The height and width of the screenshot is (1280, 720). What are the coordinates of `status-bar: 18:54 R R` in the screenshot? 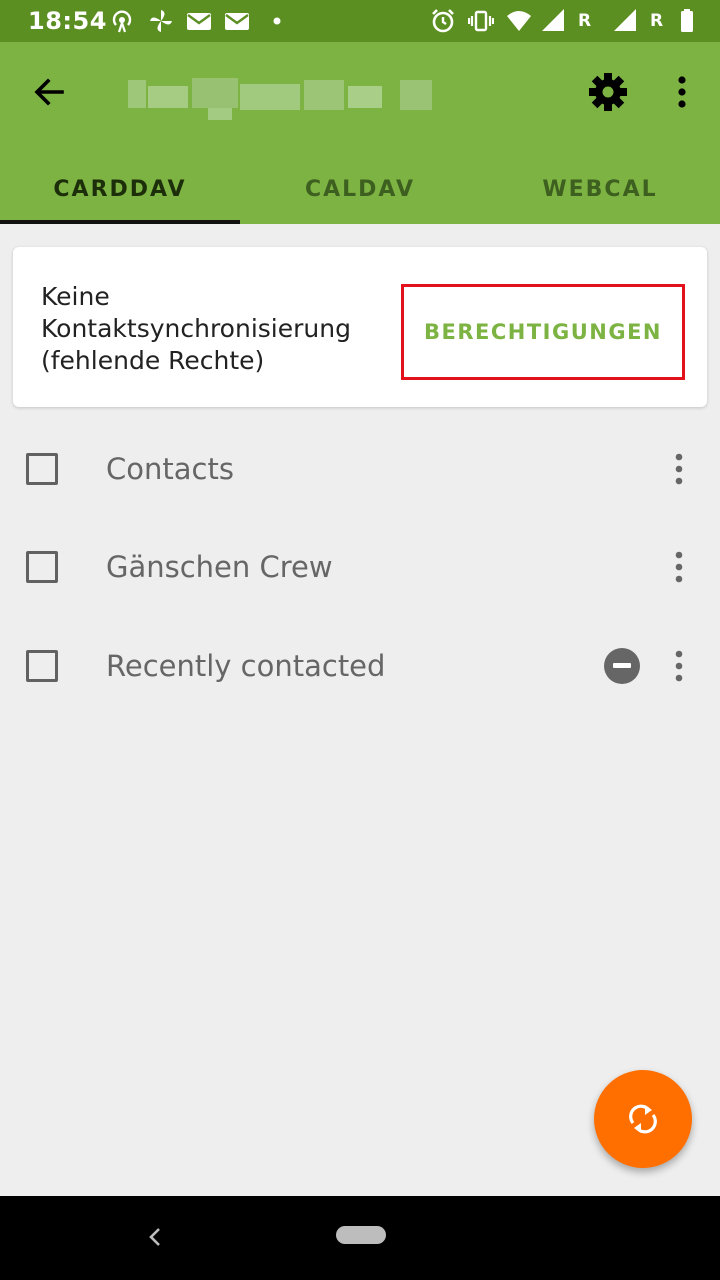 It's located at (360, 21).